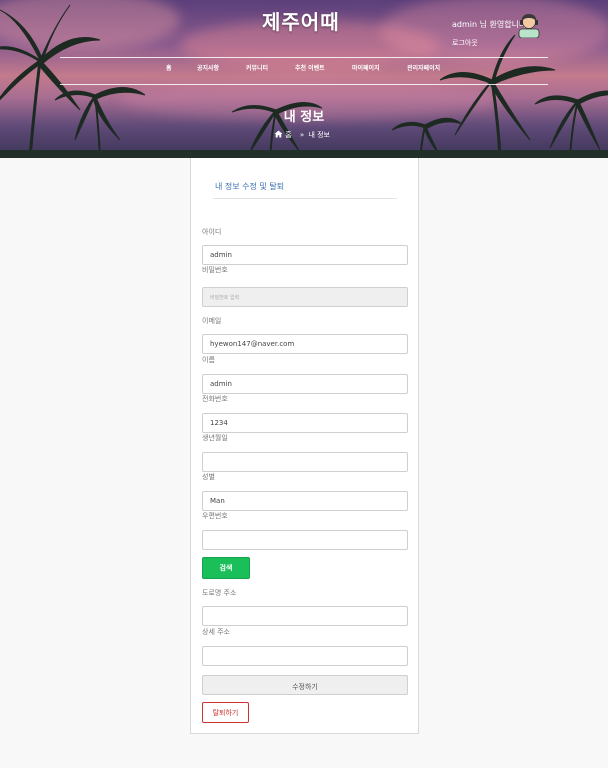 This screenshot has height=768, width=608. Describe the element at coordinates (215, 438) in the screenshot. I see `birth-label: 생년월일` at that location.